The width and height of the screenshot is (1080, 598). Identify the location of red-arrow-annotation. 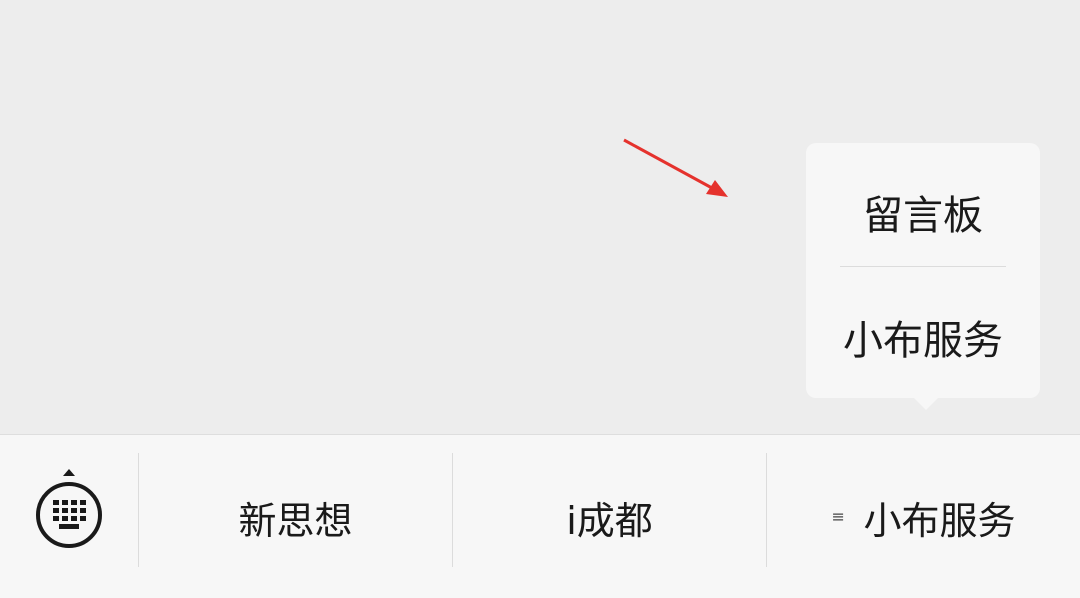
(675, 167).